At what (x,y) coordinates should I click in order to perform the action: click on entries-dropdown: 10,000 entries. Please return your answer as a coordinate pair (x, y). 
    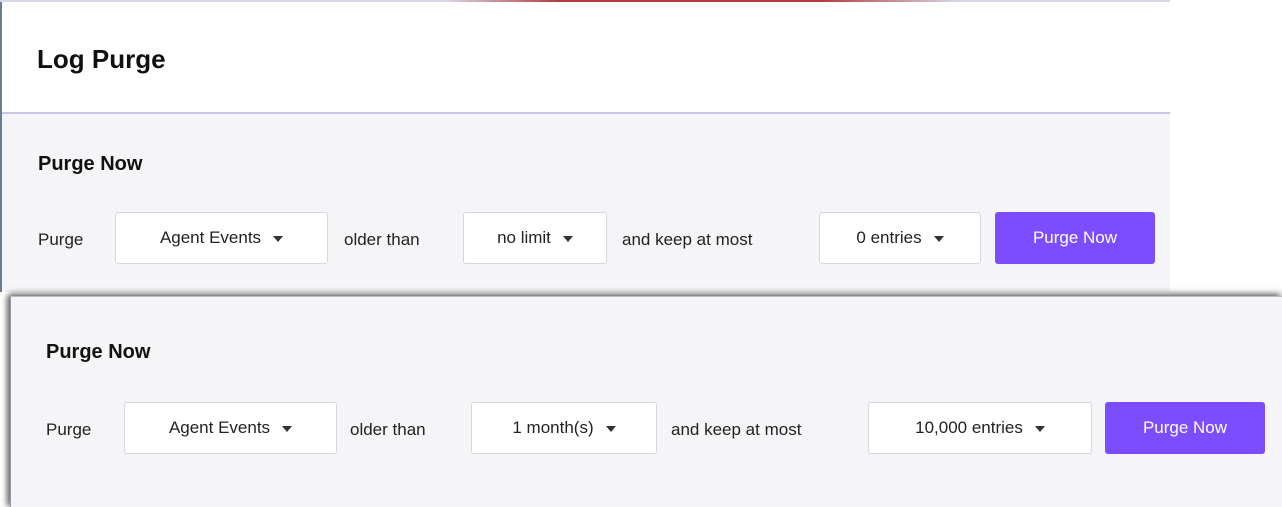
    Looking at the image, I should click on (980, 428).